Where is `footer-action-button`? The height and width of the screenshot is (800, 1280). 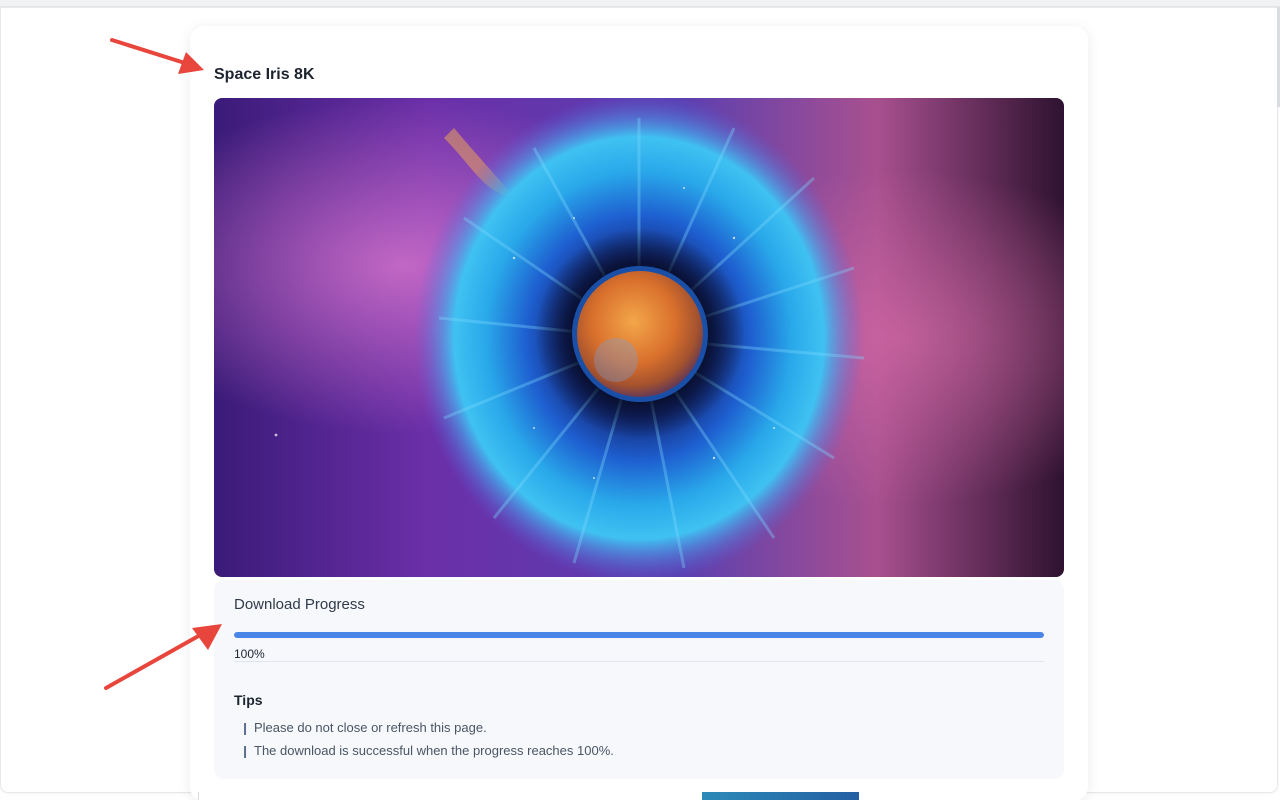 footer-action-button is located at coordinates (780, 796).